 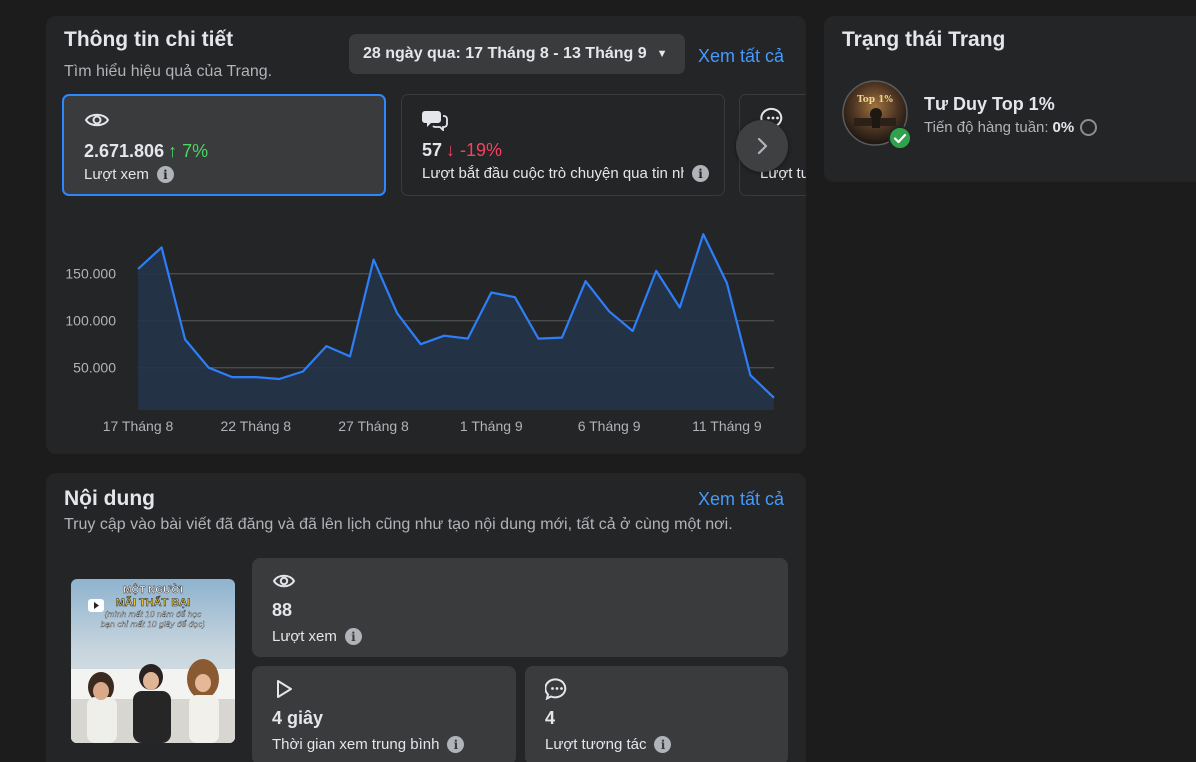 I want to click on insights-subtitle: Tìm hiểu hiệu quả của Trang., so click(x=168, y=71).